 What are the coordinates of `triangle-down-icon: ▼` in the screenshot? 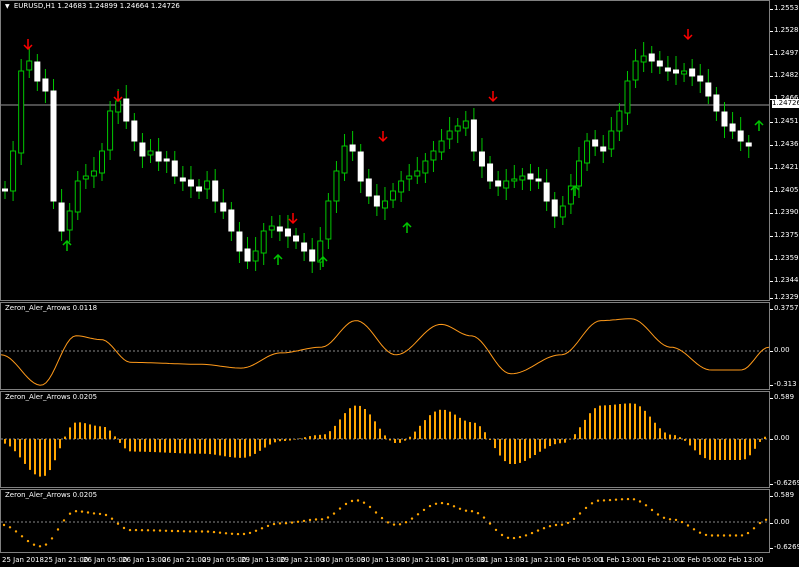 It's located at (7, 6).